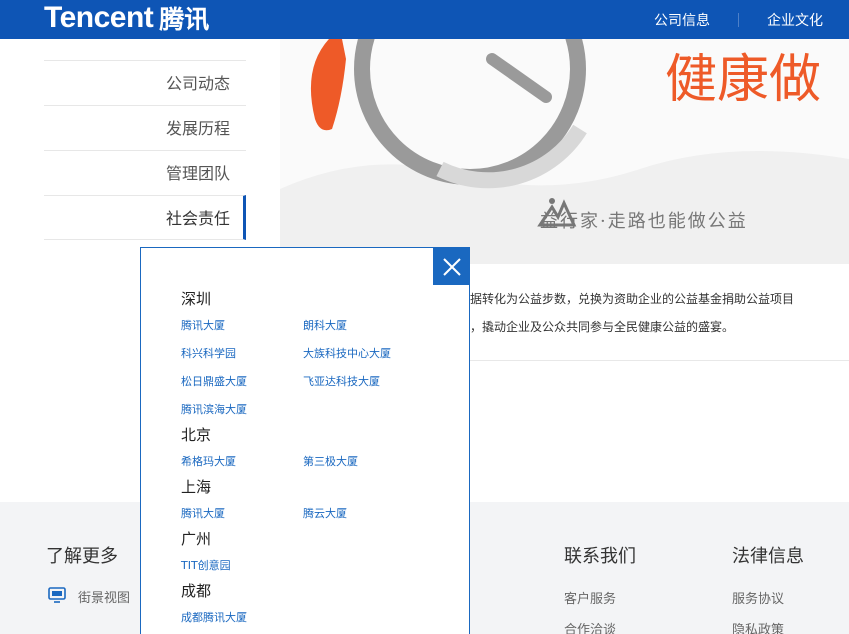 This screenshot has height=634, width=849. What do you see at coordinates (196, 591) in the screenshot?
I see `city-heading-chengdu: 成都` at bounding box center [196, 591].